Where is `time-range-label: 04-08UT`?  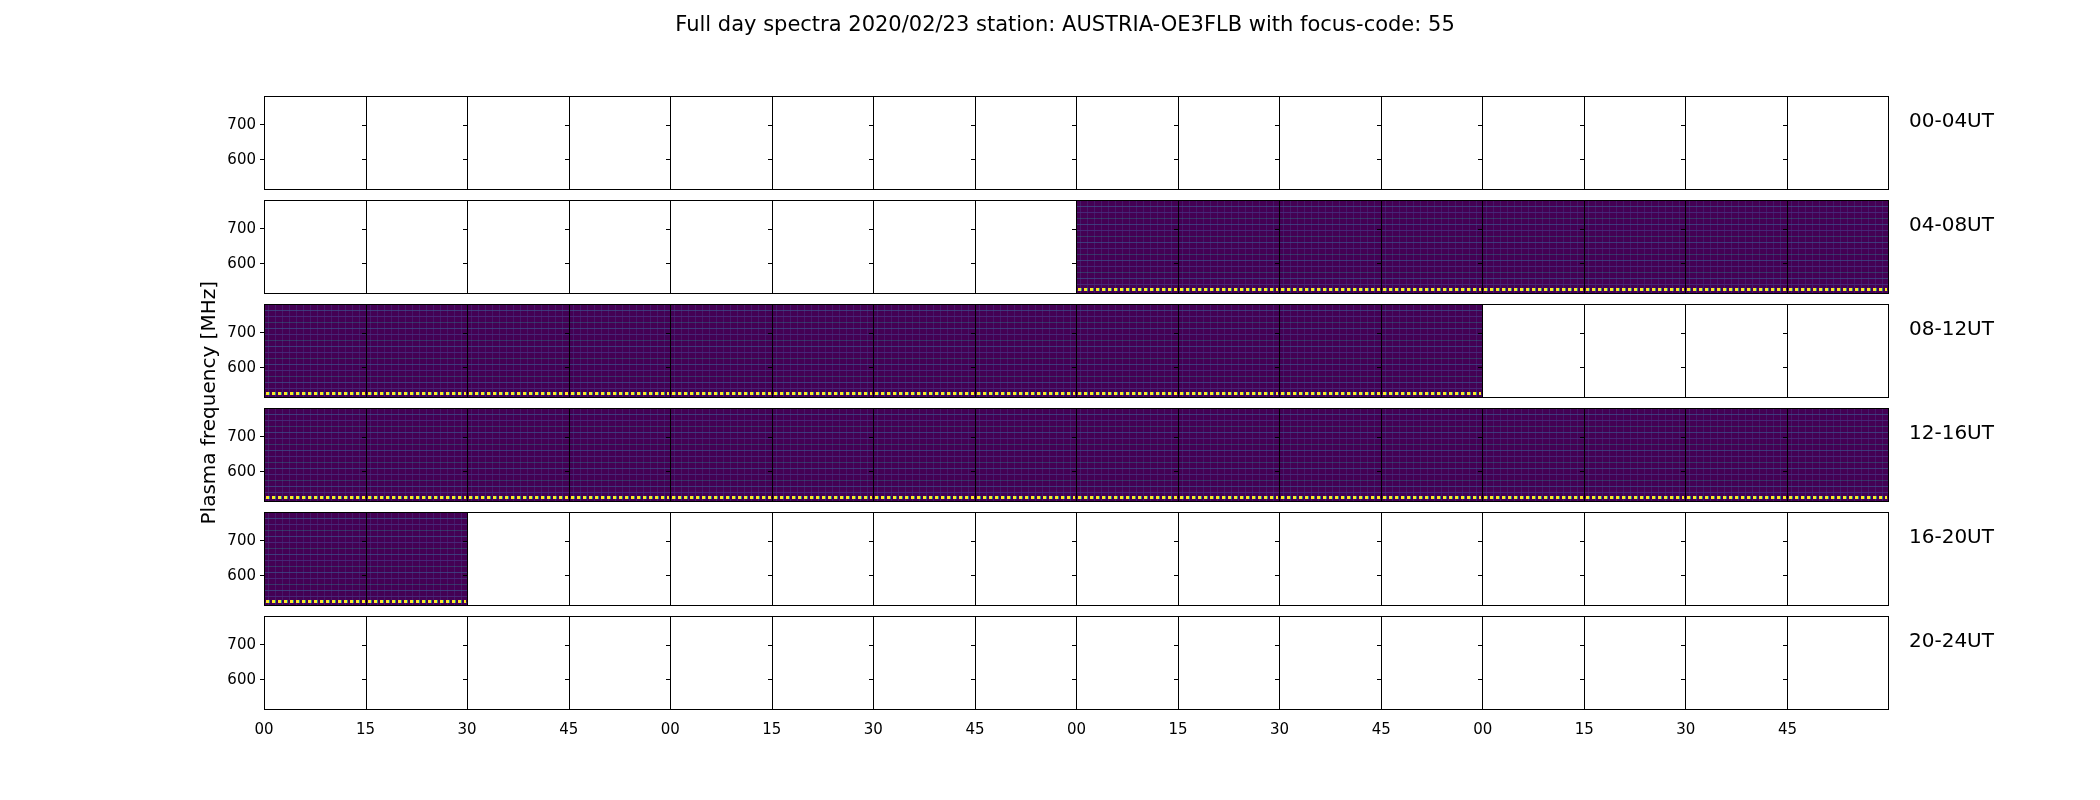
time-range-label: 04-08UT is located at coordinates (1951, 224).